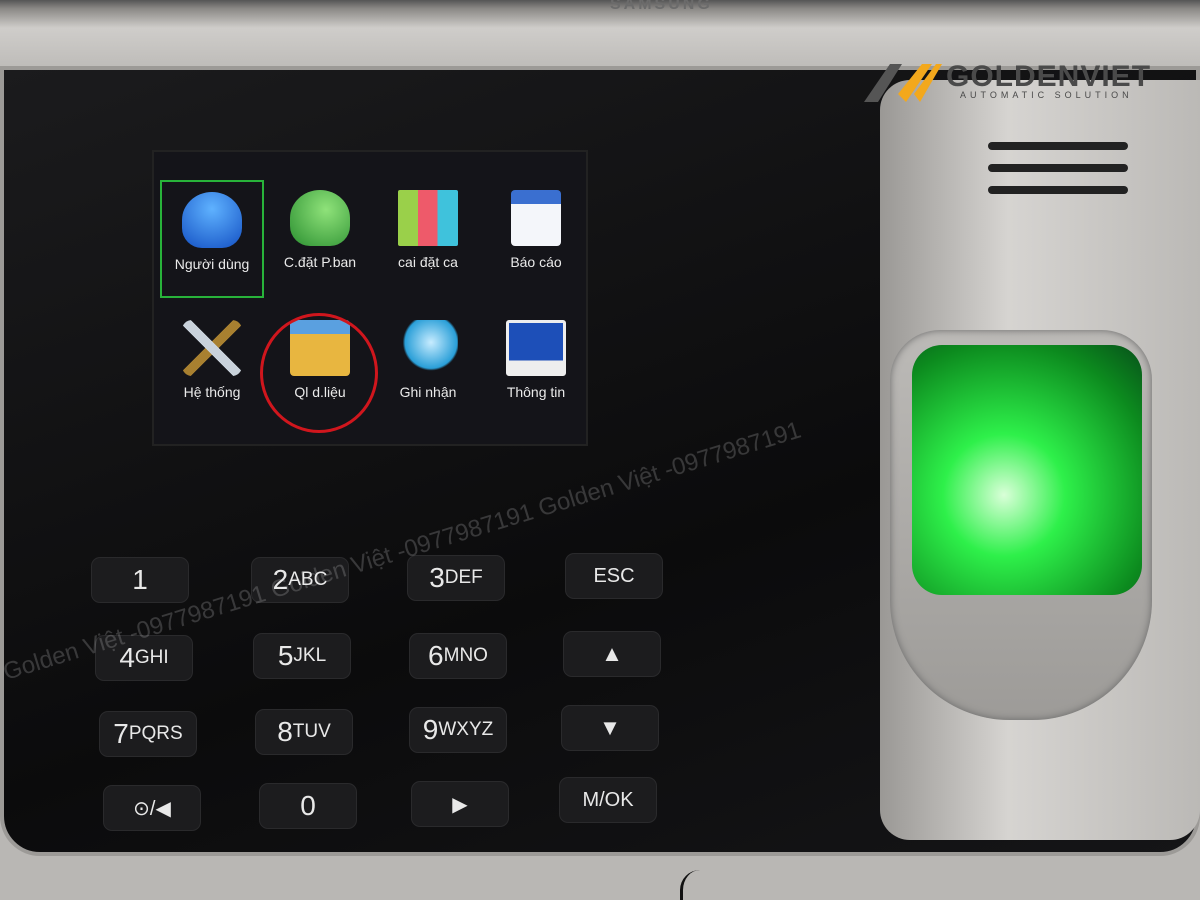  I want to click on key-label: 1, so click(140, 579).